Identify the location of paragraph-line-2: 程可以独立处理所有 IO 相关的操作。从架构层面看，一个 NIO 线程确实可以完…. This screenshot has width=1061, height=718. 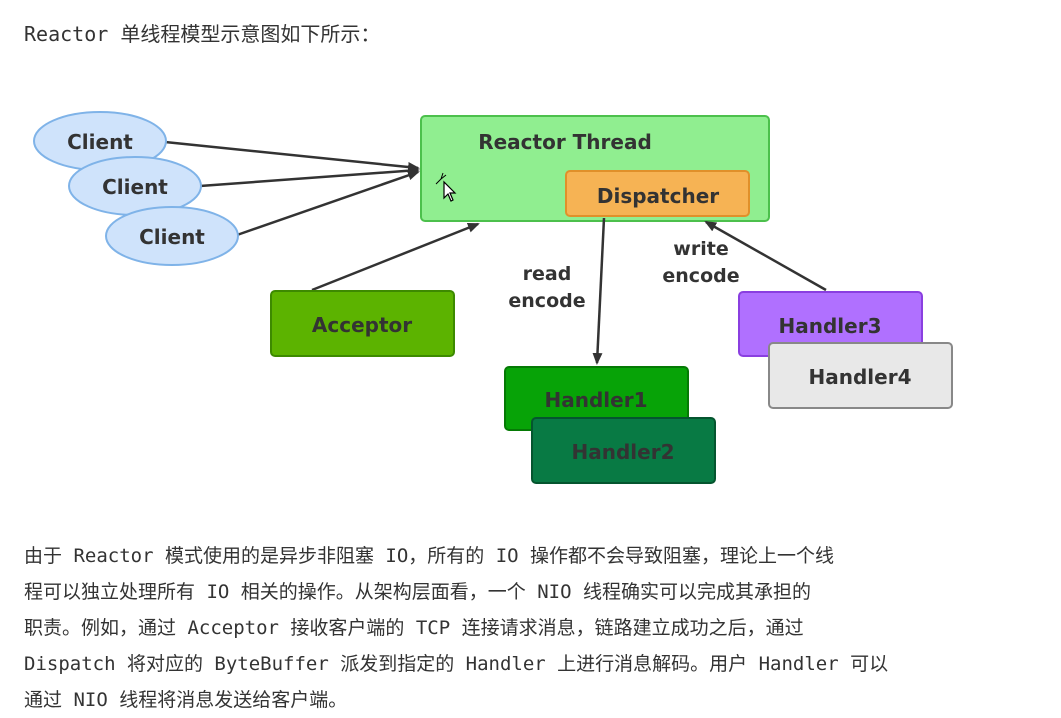
(417, 592).